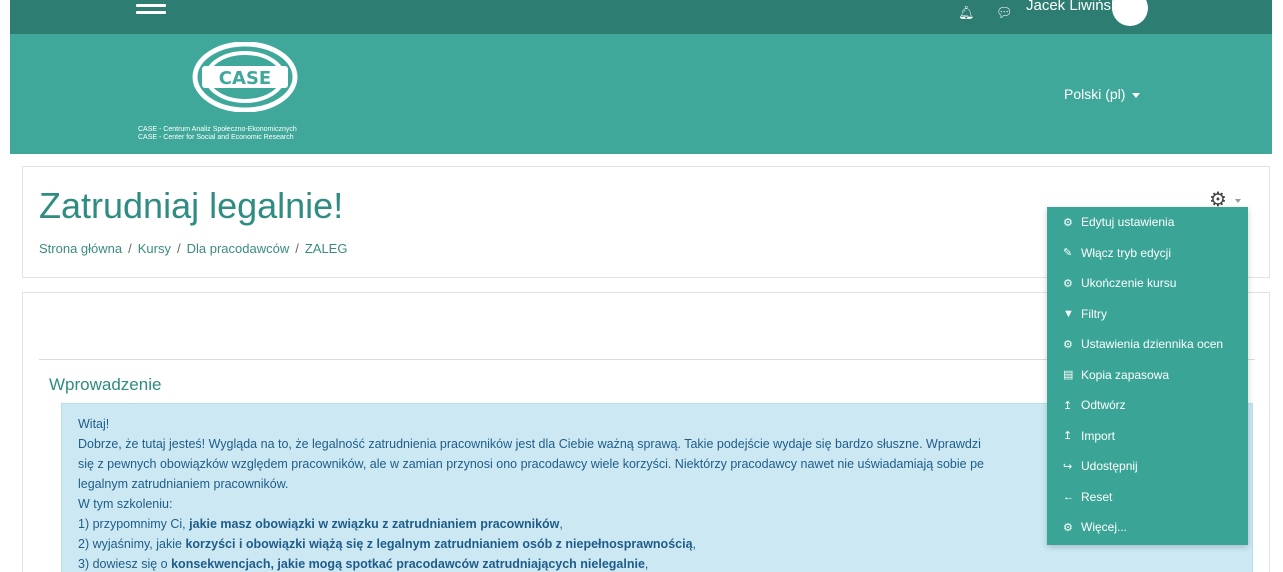  I want to click on caret-down-icon, so click(1136, 95).